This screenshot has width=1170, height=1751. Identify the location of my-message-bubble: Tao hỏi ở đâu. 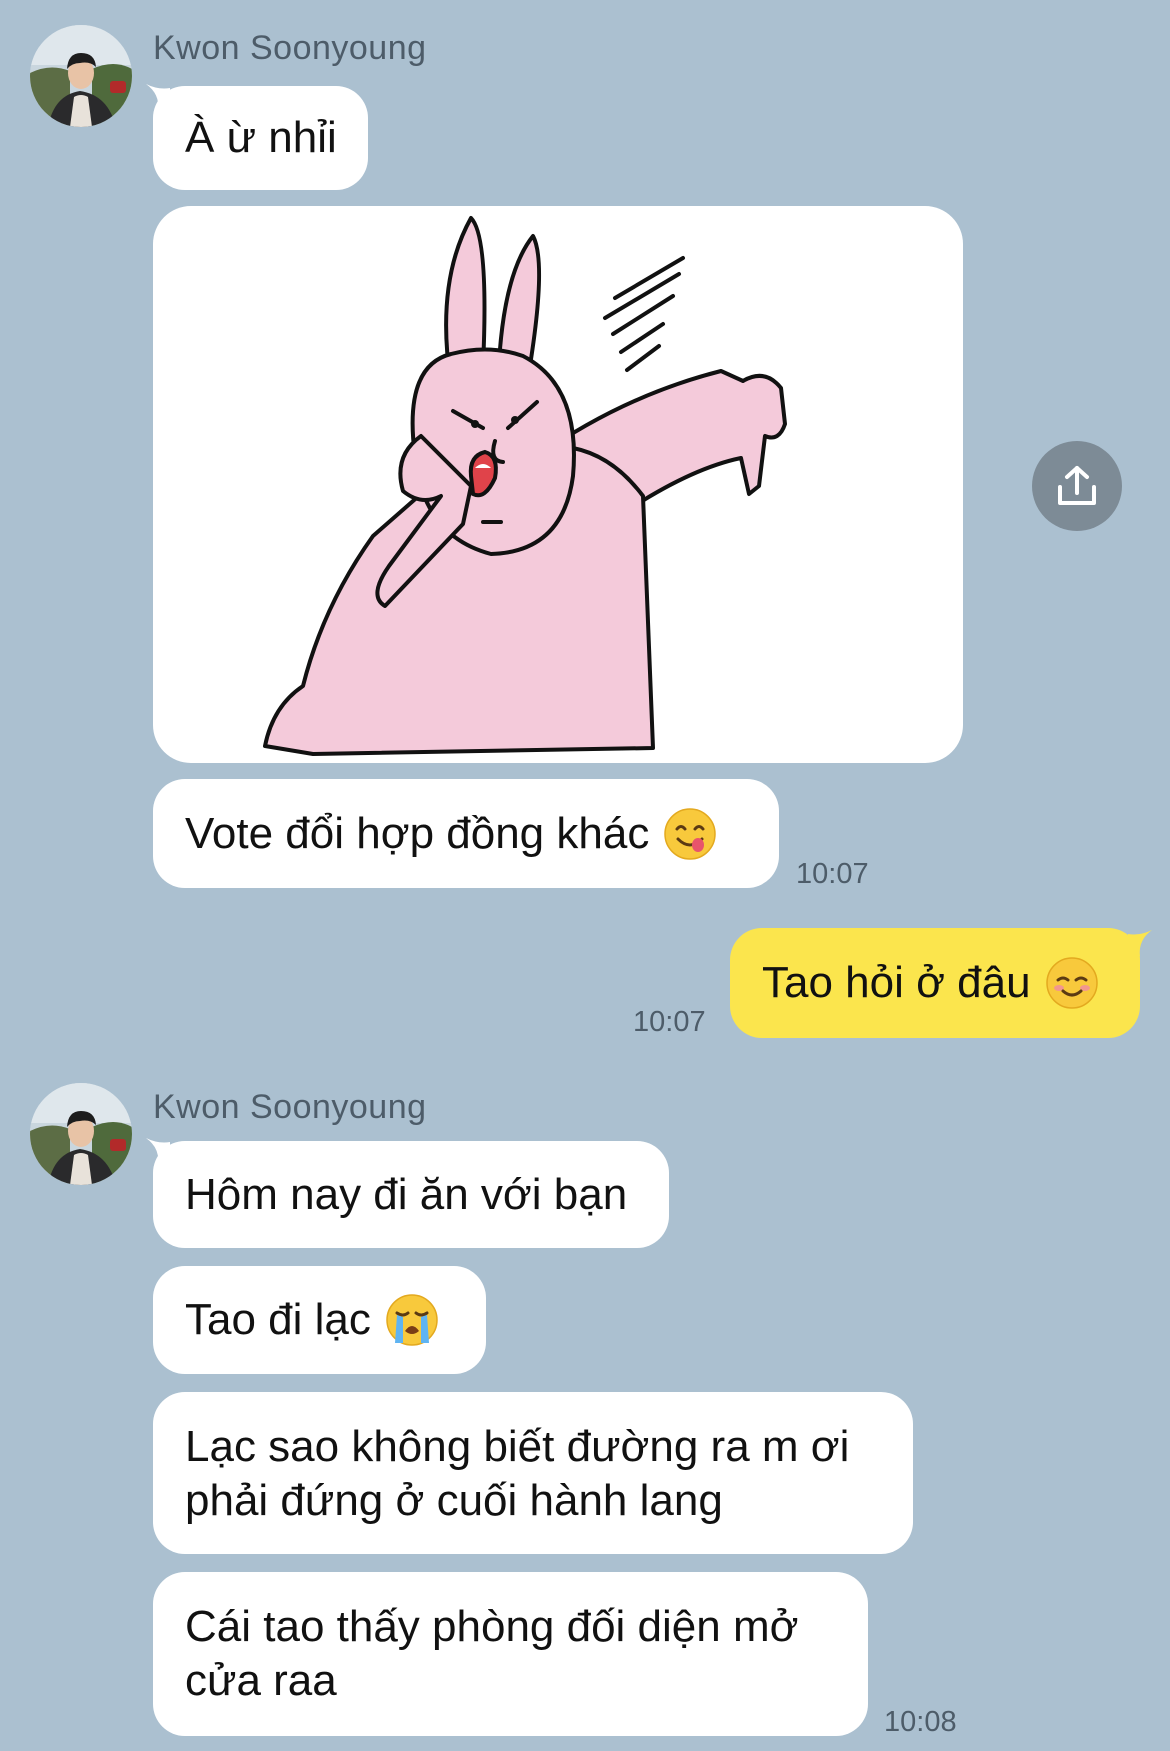
(935, 983).